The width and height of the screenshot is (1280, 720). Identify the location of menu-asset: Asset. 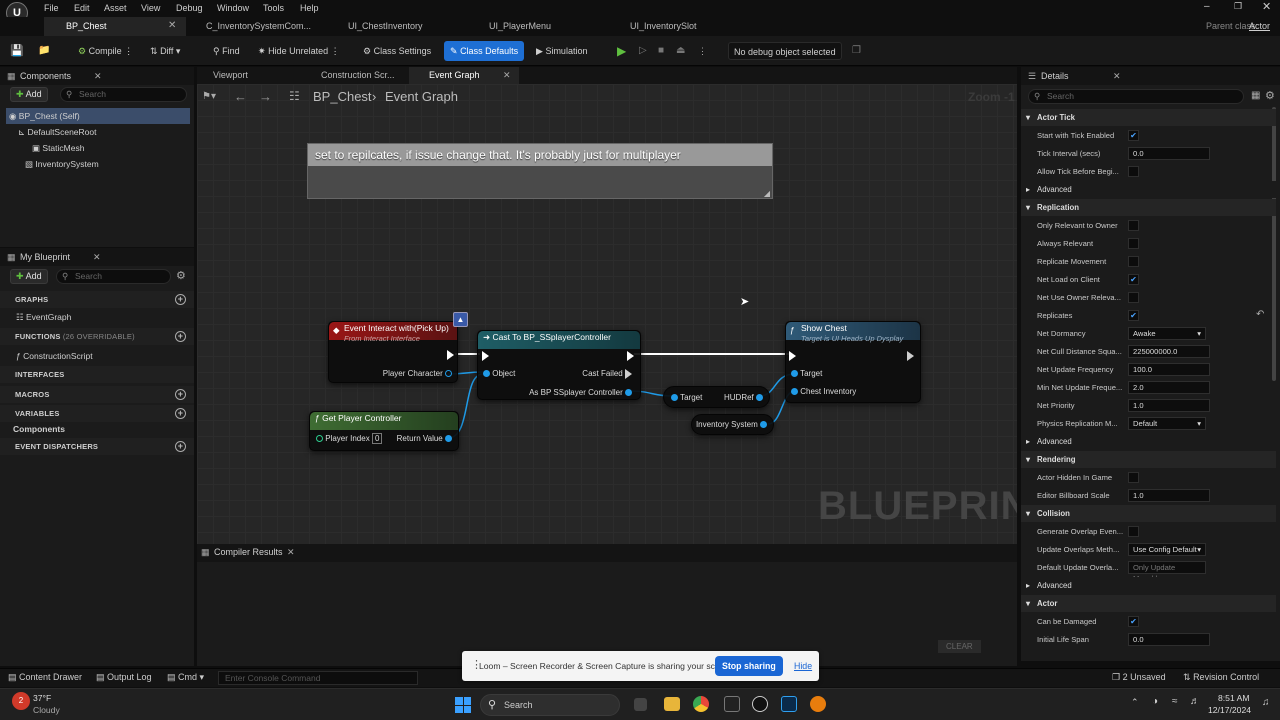
(115, 8).